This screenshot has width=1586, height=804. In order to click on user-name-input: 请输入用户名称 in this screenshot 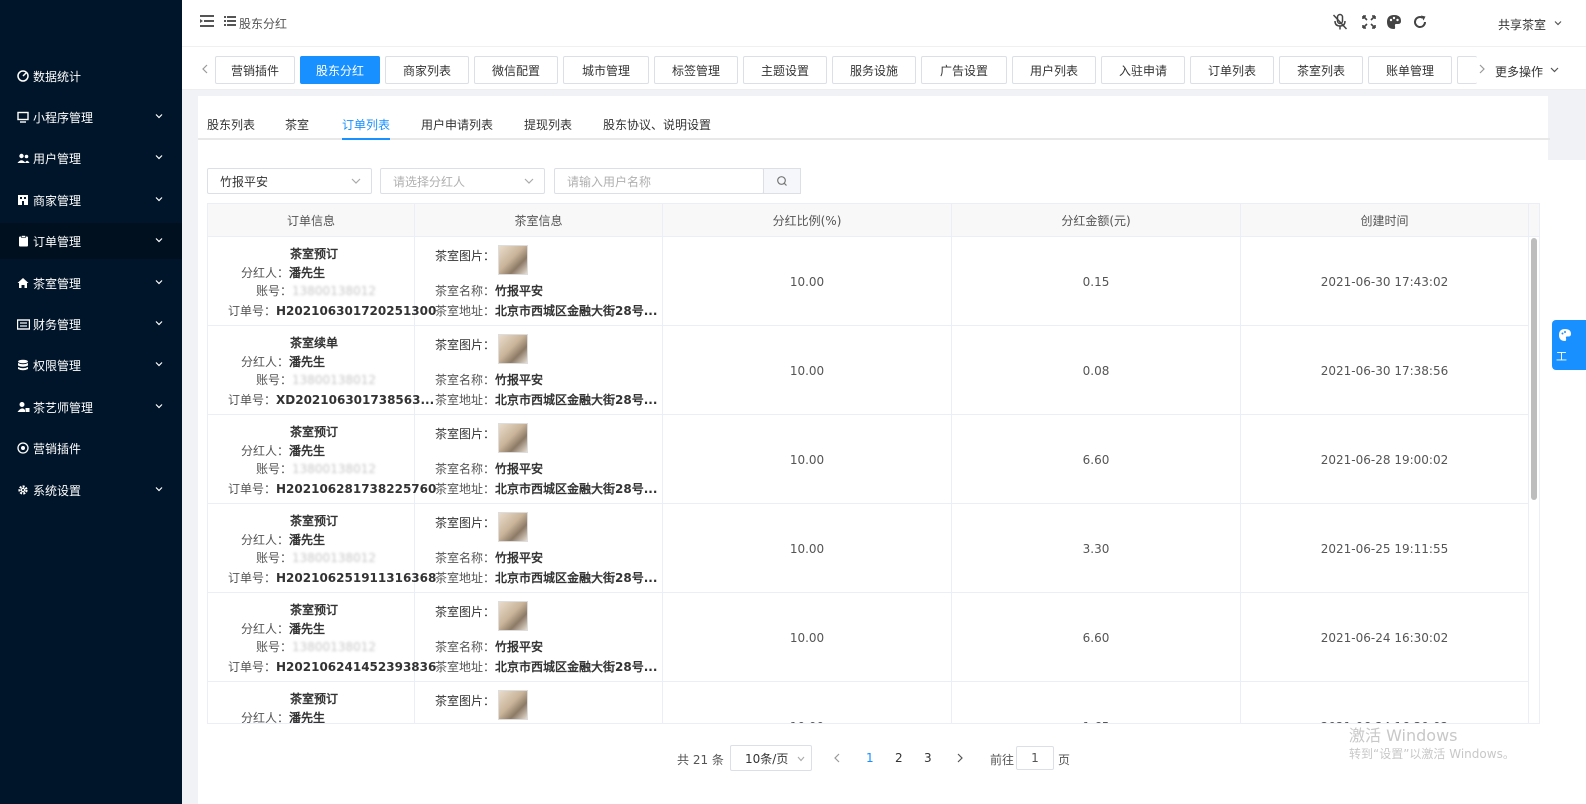, I will do `click(659, 181)`.